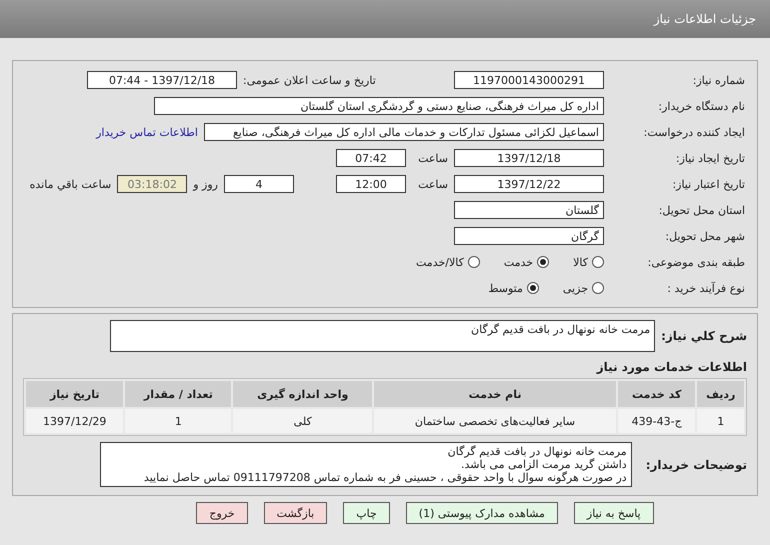 This screenshot has height=545, width=770. I want to click on province-field: گلستان, so click(529, 210).